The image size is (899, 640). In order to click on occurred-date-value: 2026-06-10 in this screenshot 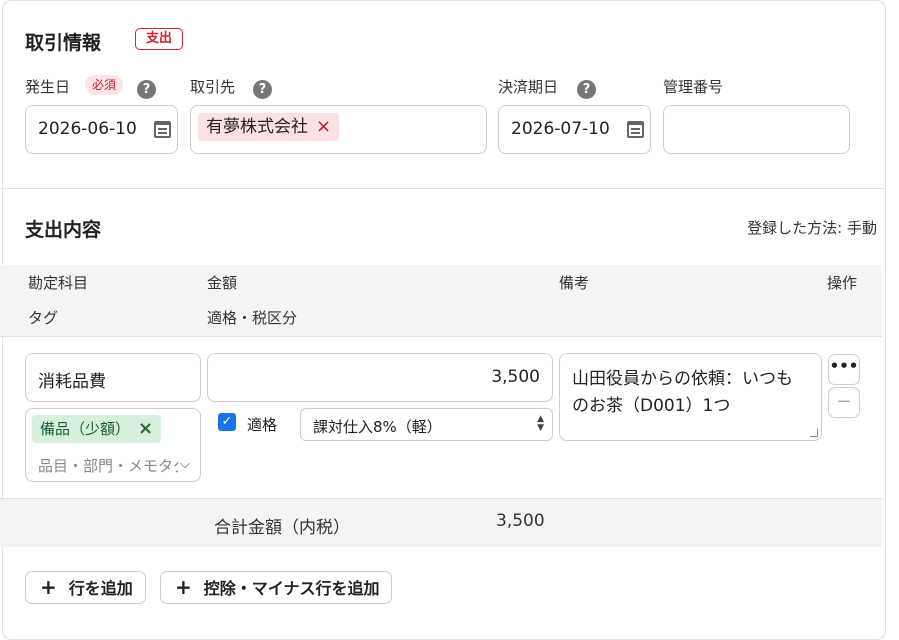, I will do `click(87, 129)`.